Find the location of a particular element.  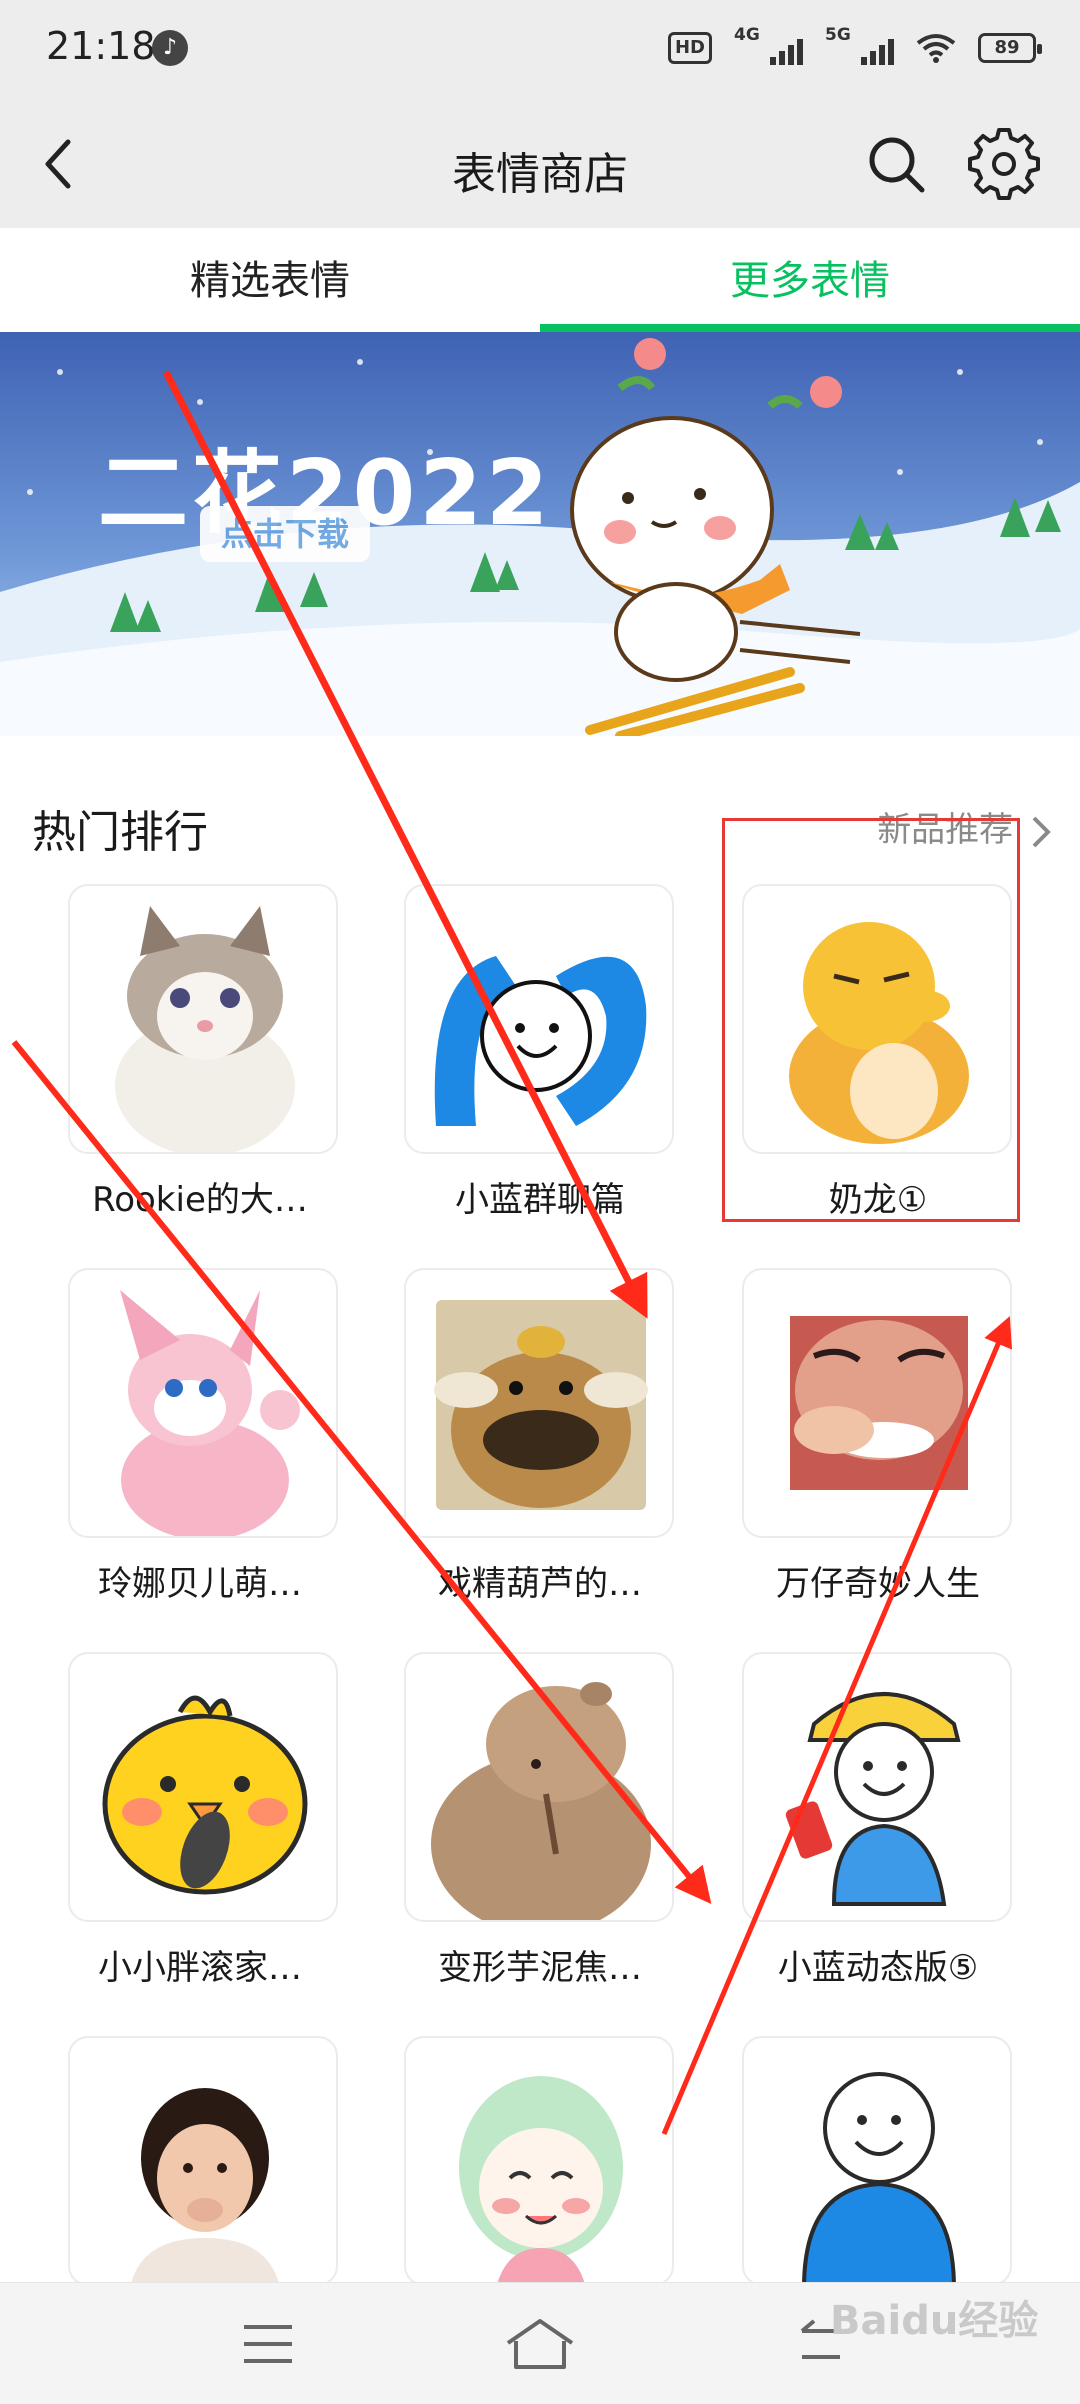

sticker-face-photo-image is located at coordinates (879, 1403).